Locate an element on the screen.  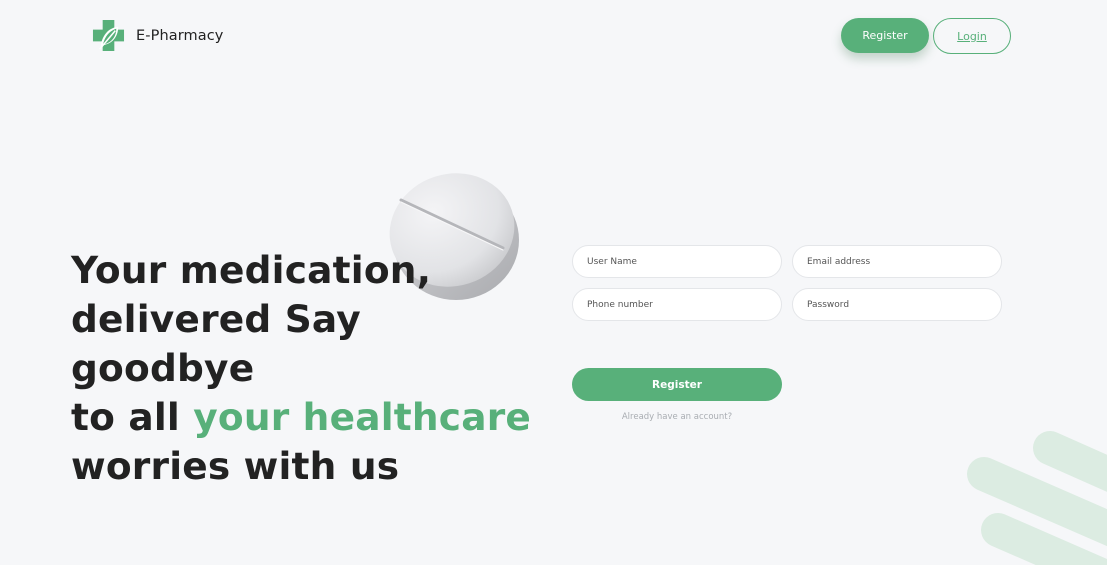
brand-logo: E-Pharmacy is located at coordinates (157, 35).